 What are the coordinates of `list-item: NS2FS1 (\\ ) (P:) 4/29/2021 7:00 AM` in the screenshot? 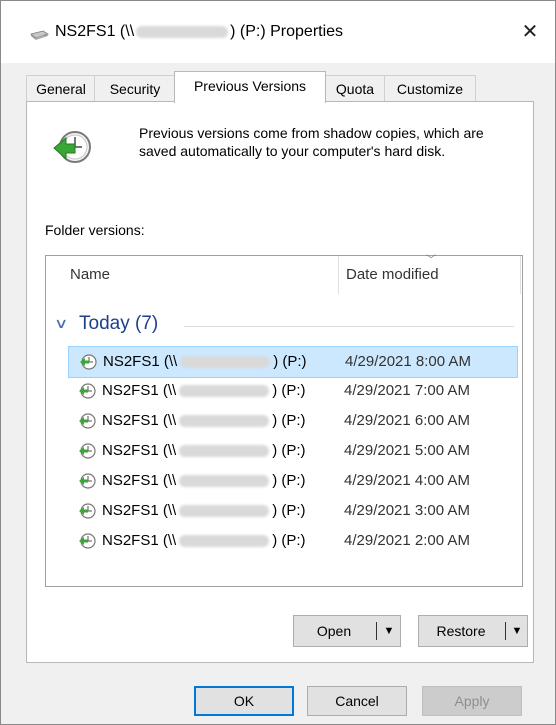 It's located at (292, 391).